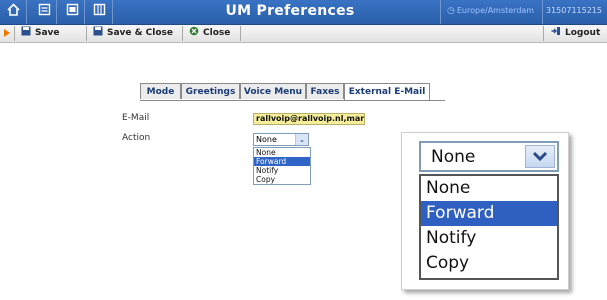  What do you see at coordinates (292, 100) in the screenshot?
I see `tab-divider-line` at bounding box center [292, 100].